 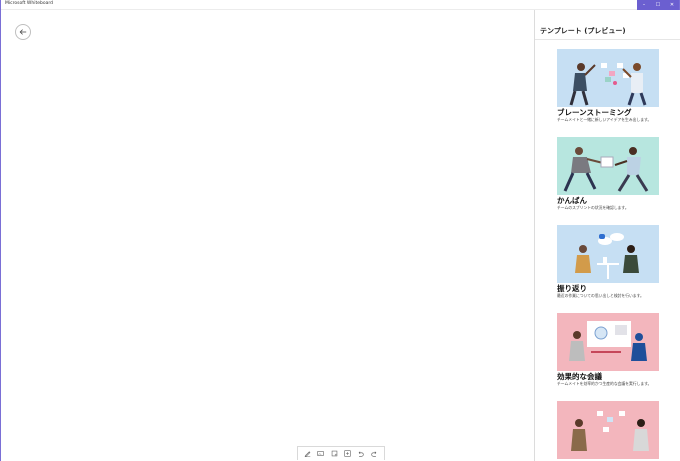 I want to click on image-icon, so click(x=321, y=453).